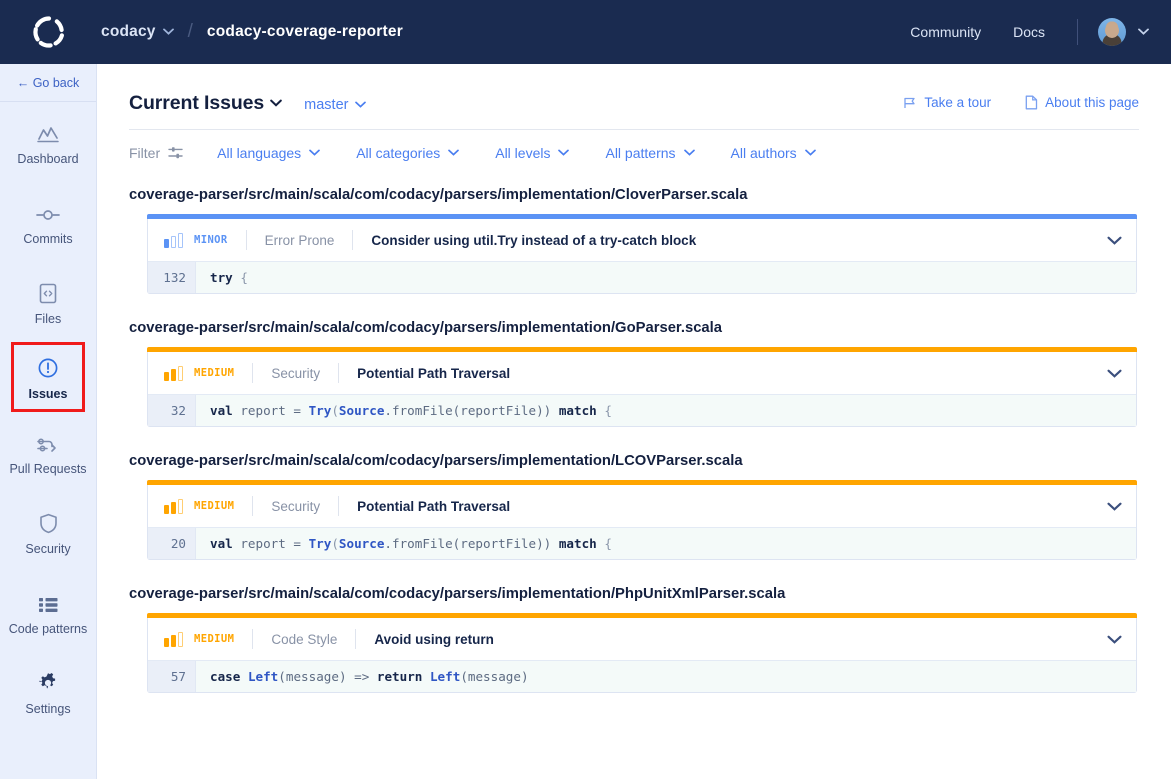 This screenshot has width=1171, height=779. I want to click on about-this-page-button: About this page, so click(1082, 102).